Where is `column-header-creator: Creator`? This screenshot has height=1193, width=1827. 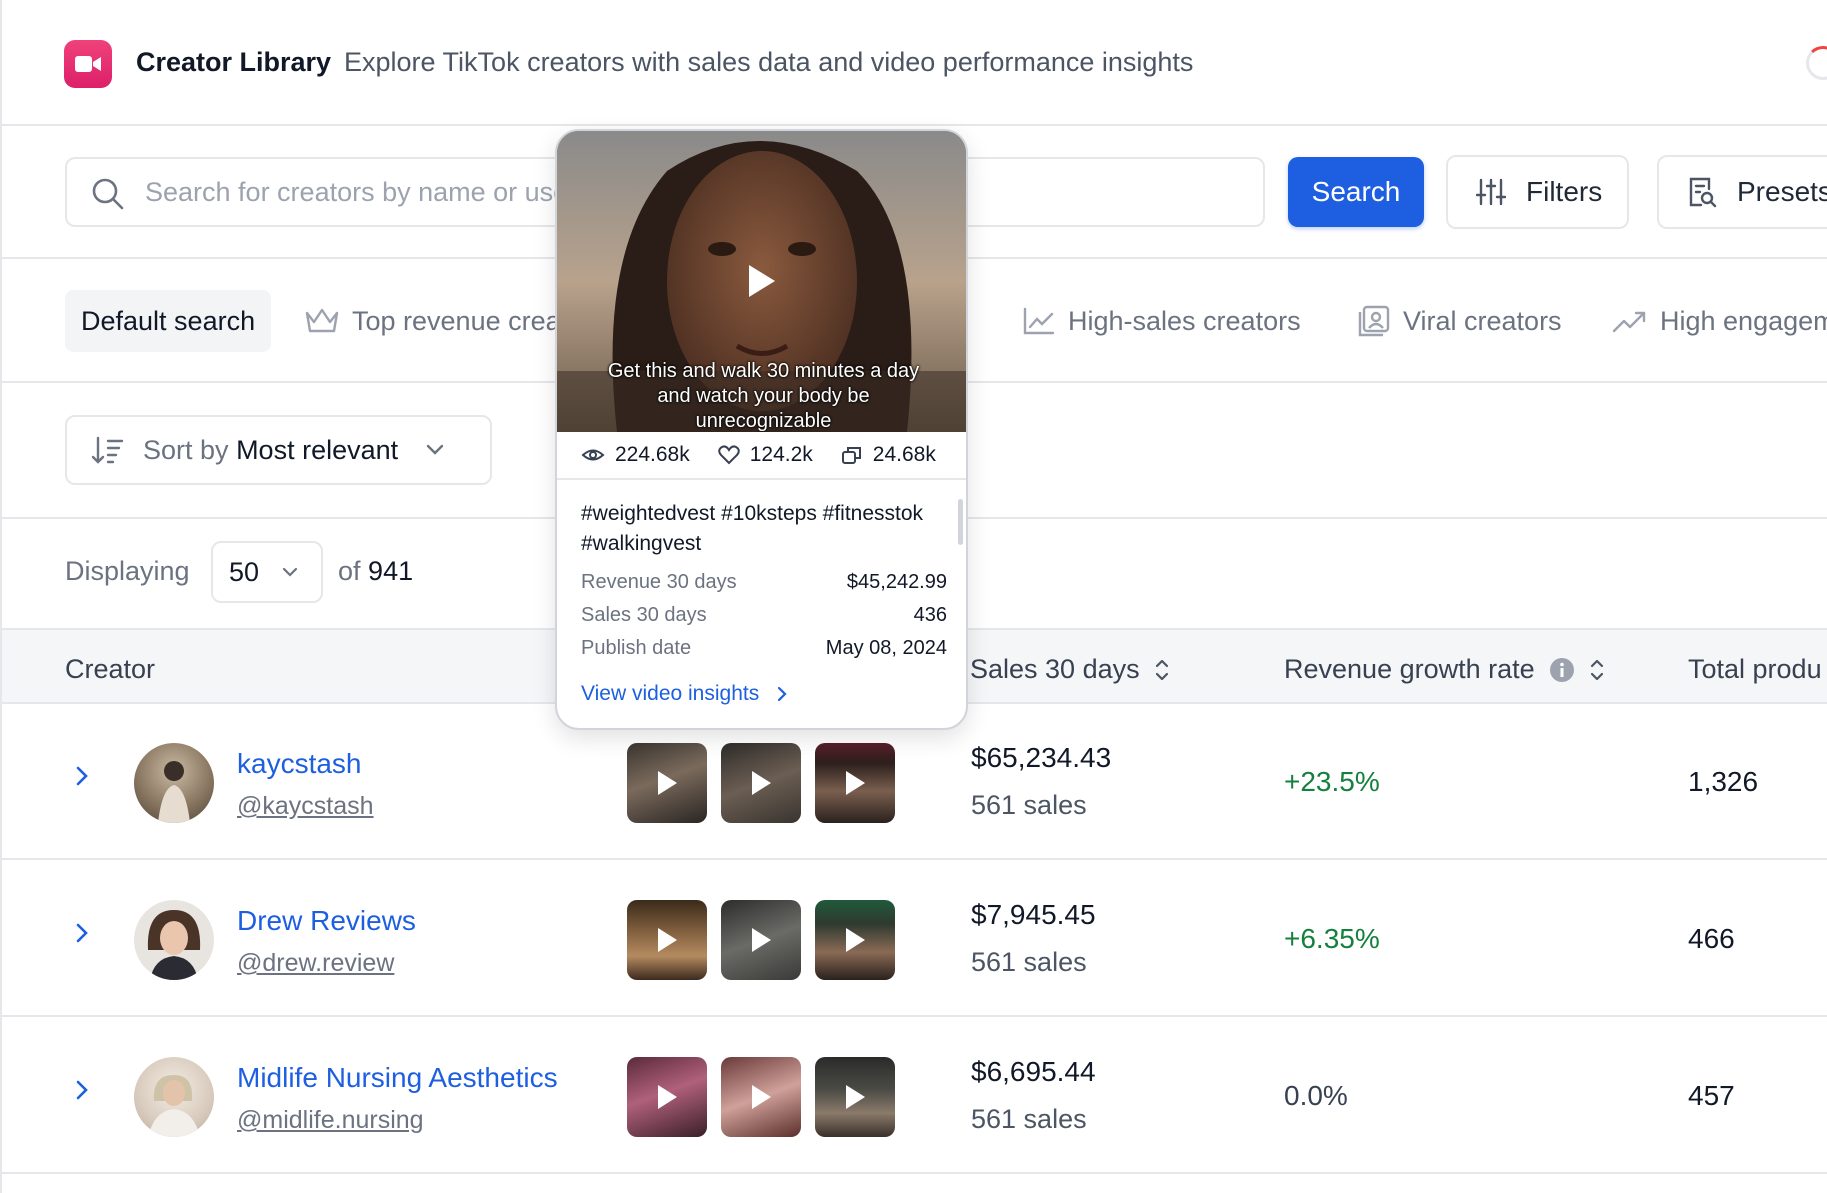
column-header-creator: Creator is located at coordinates (110, 669).